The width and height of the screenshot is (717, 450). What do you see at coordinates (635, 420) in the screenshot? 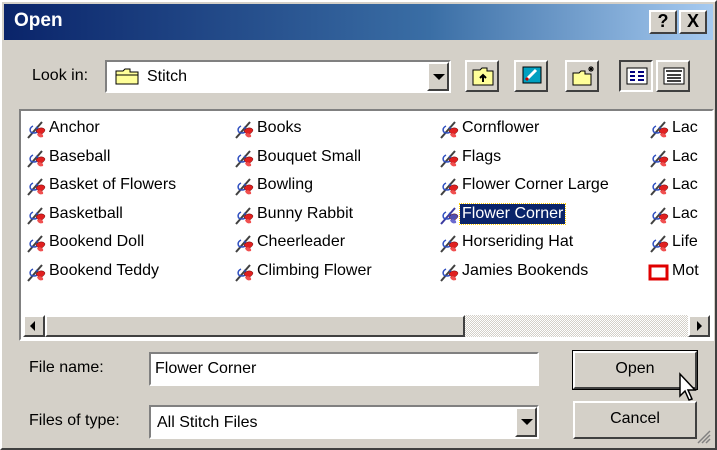
I see `cancel-button: Cancel` at bounding box center [635, 420].